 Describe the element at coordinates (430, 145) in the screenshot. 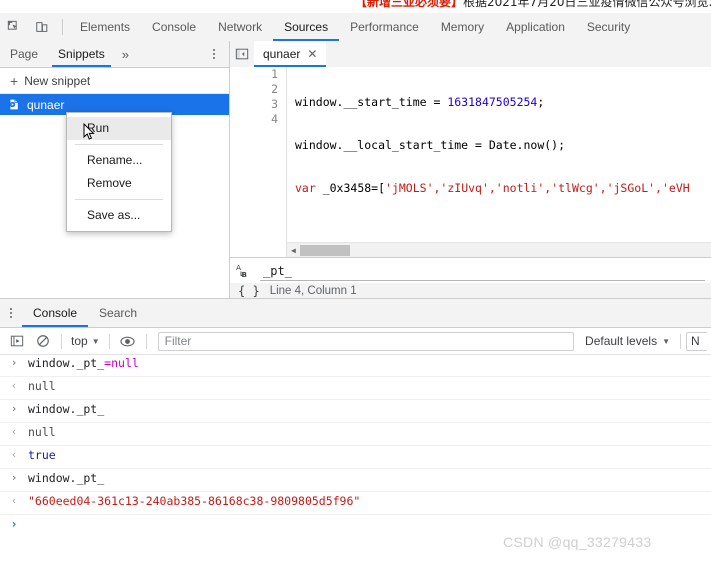

I see `code-token: window.__local_start_time = Date.now();` at that location.